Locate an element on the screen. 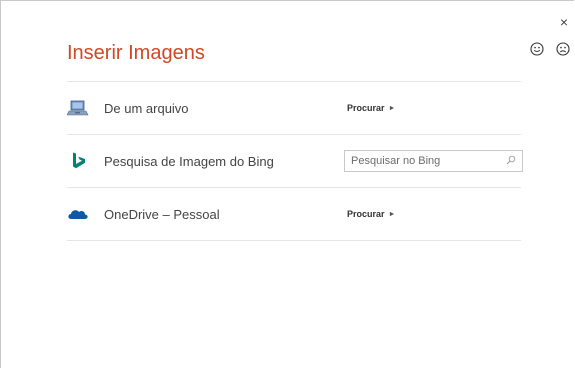 This screenshot has width=575, height=369. search-icon is located at coordinates (511, 161).